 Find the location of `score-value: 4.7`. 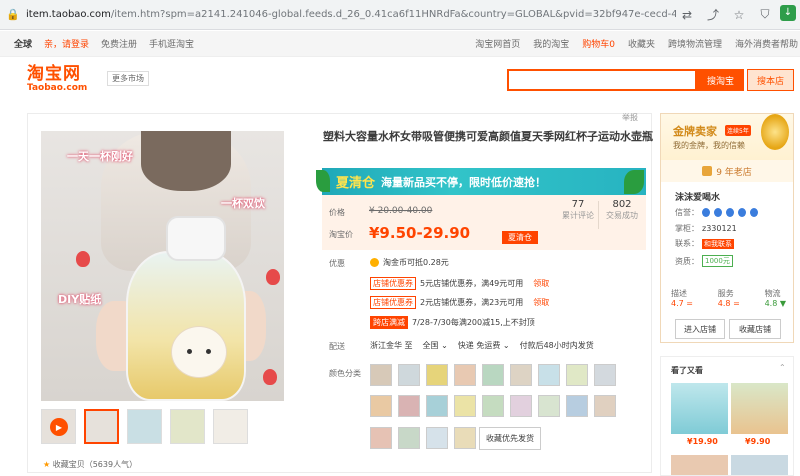

score-value: 4.7 is located at coordinates (677, 303).